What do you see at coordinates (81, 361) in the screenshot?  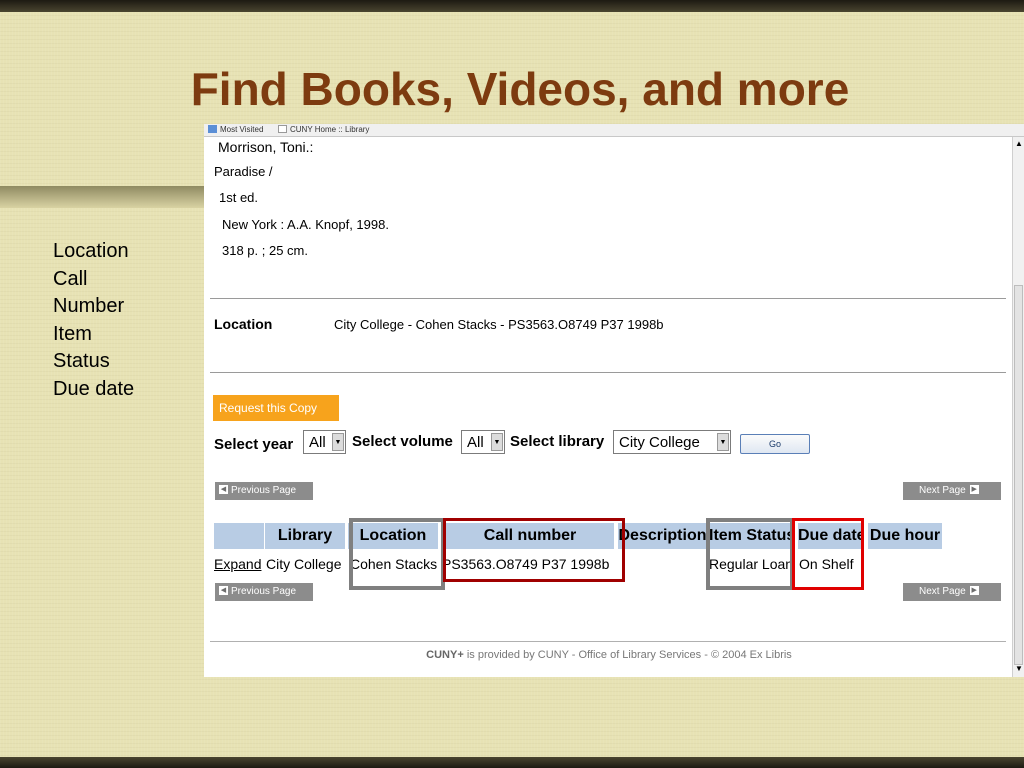 I see `side-note-line: Status` at bounding box center [81, 361].